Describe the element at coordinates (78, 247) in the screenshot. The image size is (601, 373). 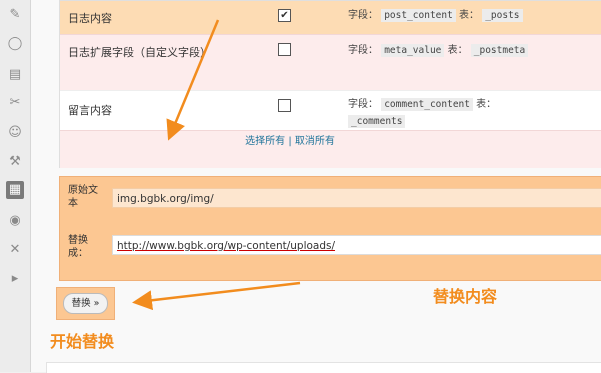
I see `replace-with-label: 替换成：` at that location.